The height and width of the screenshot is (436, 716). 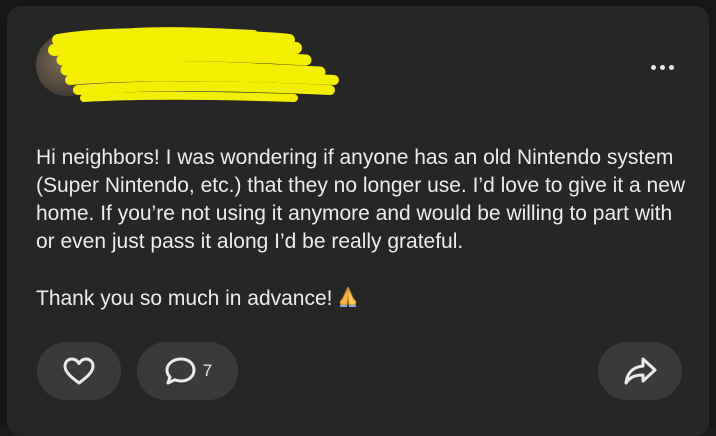 I want to click on more-options-button, so click(x=662, y=67).